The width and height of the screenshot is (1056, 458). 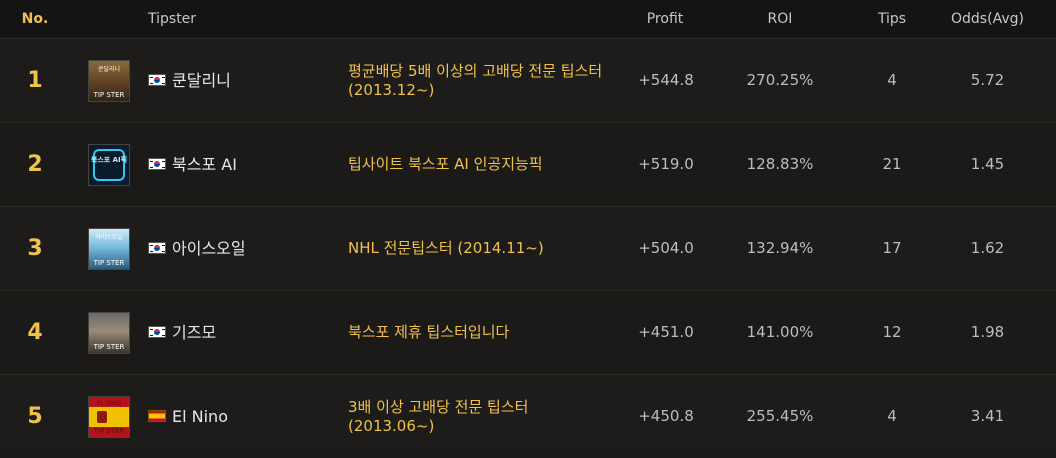 I want to click on roi-value: 141.00%, so click(x=780, y=332).